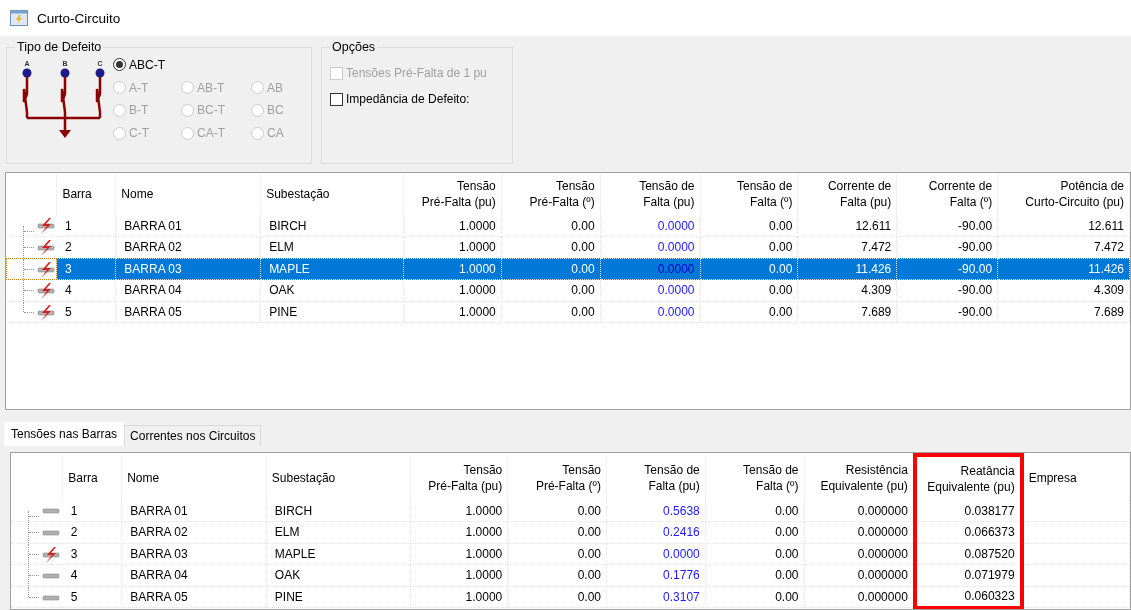 This screenshot has width=1131, height=610. I want to click on tab: Correntes nos Circuitos, so click(193, 435).